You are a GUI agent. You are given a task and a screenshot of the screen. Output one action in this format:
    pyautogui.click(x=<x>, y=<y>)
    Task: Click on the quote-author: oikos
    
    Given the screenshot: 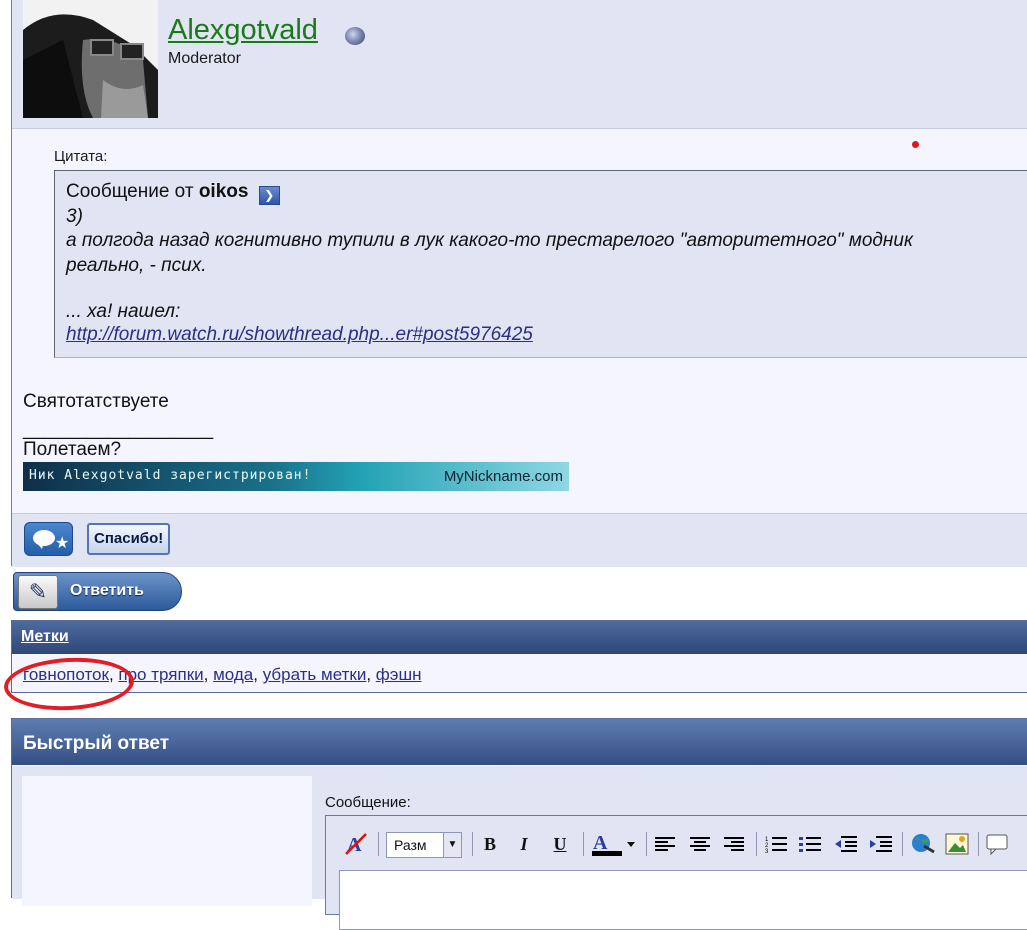 What is the action you would take?
    pyautogui.click(x=223, y=191)
    